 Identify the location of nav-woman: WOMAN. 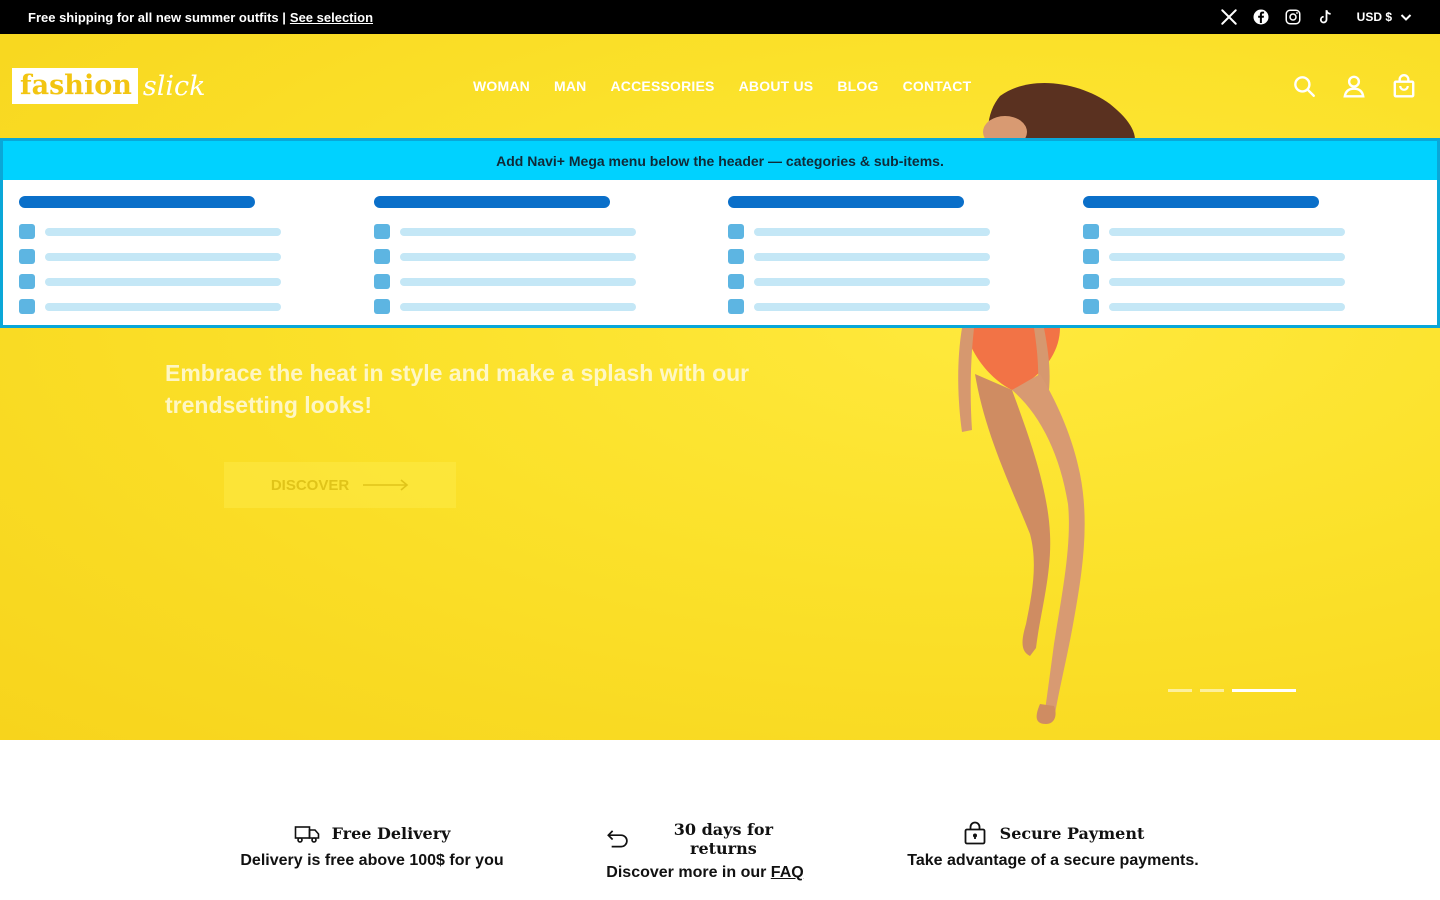
(501, 86).